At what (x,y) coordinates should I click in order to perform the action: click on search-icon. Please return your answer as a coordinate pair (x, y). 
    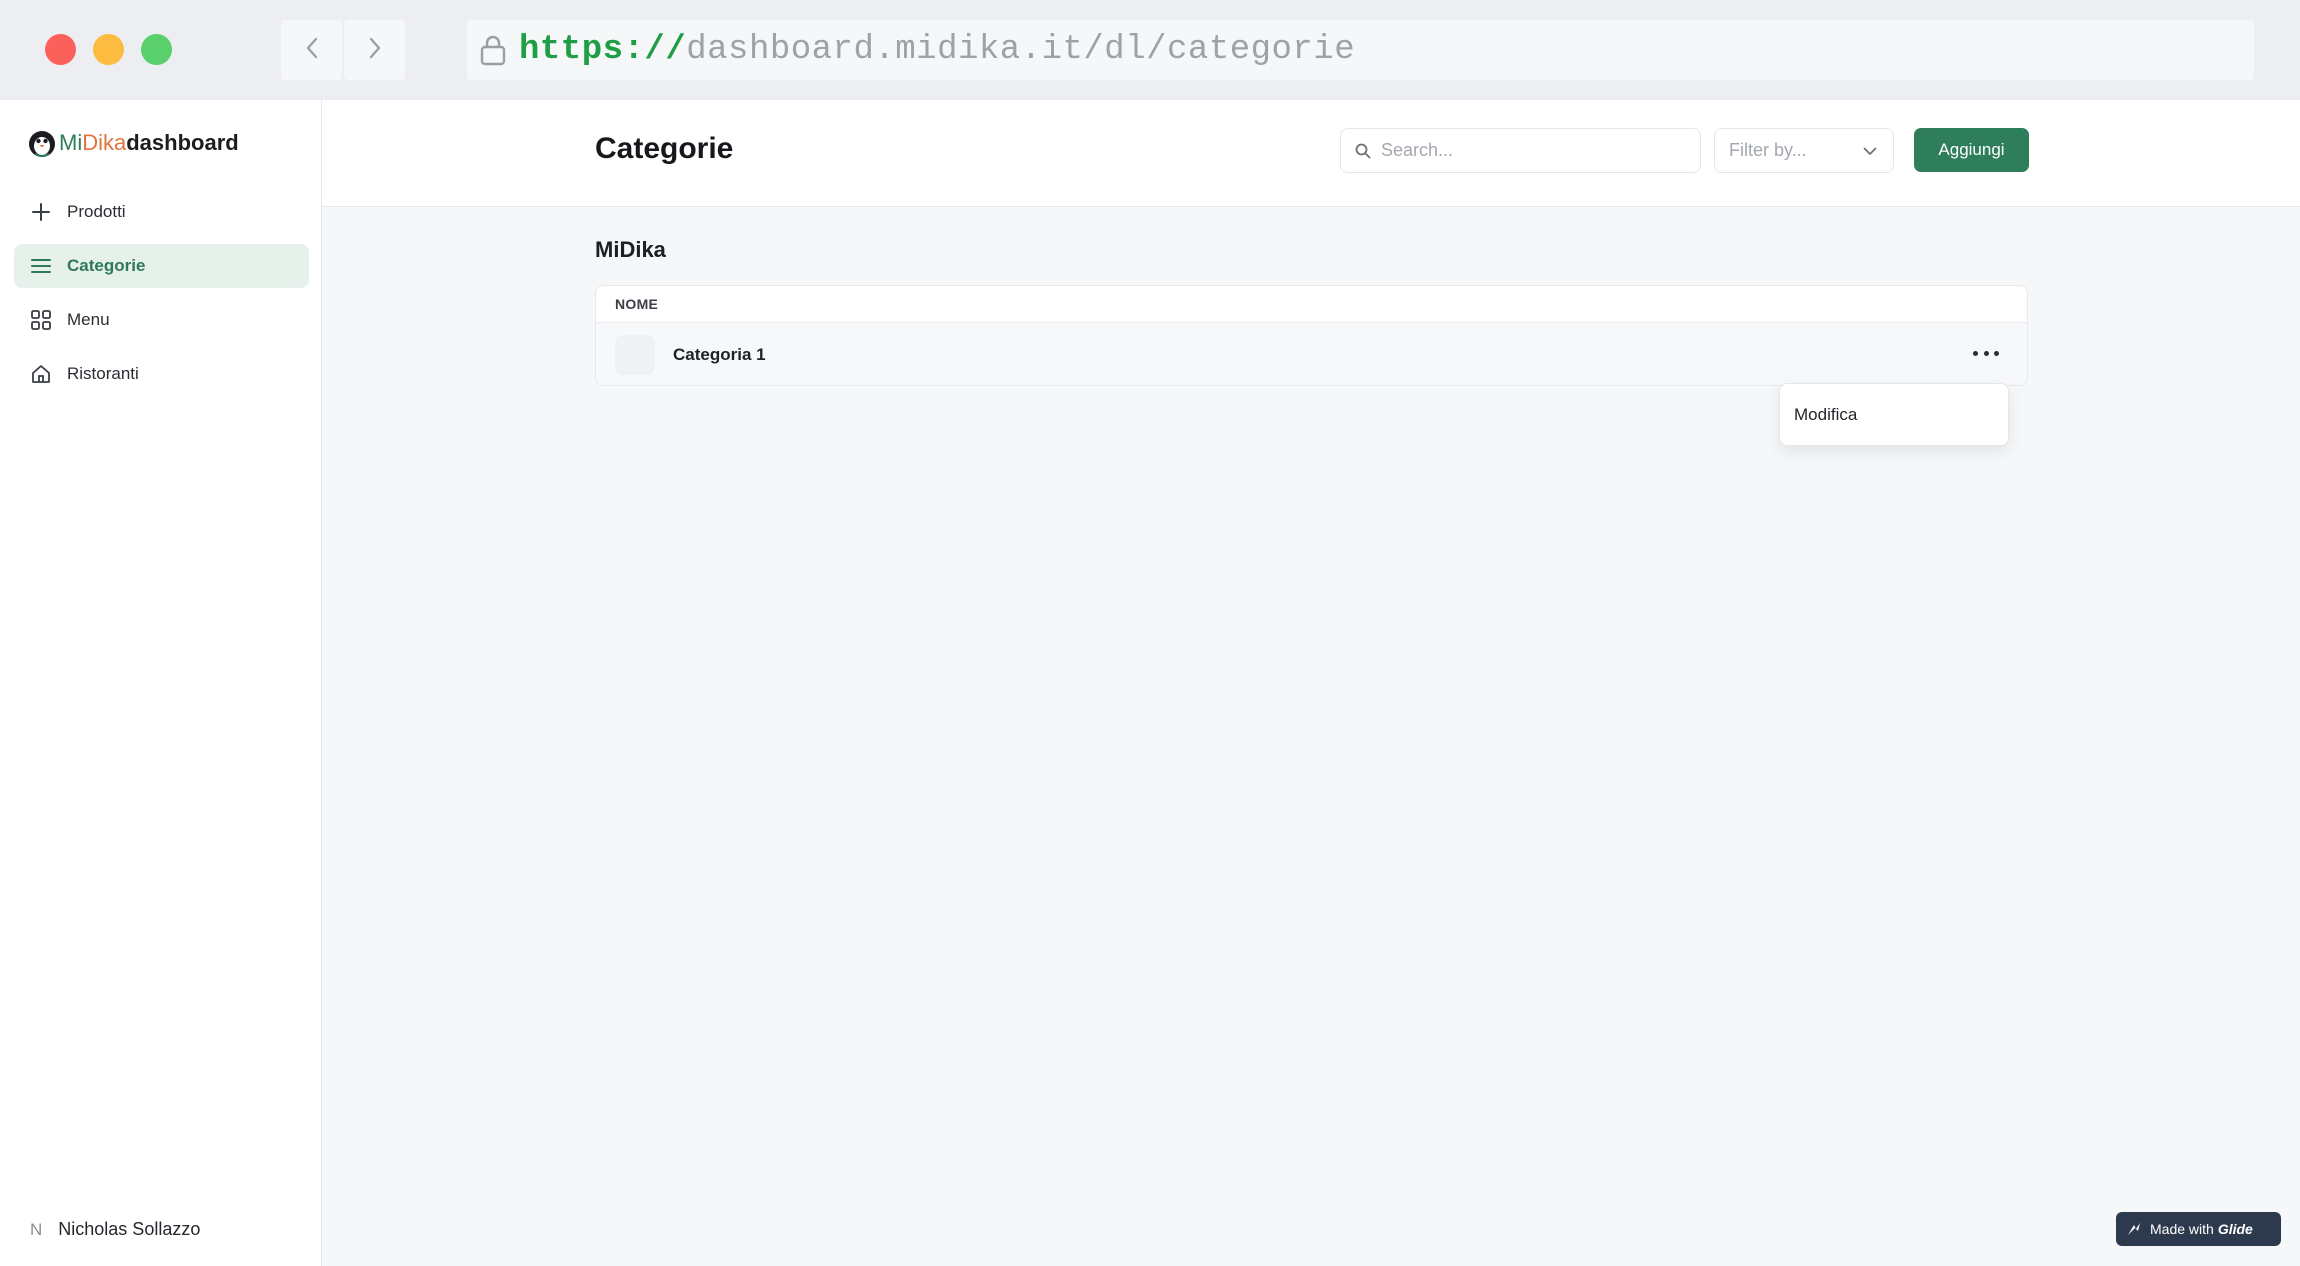
    Looking at the image, I should click on (1363, 151).